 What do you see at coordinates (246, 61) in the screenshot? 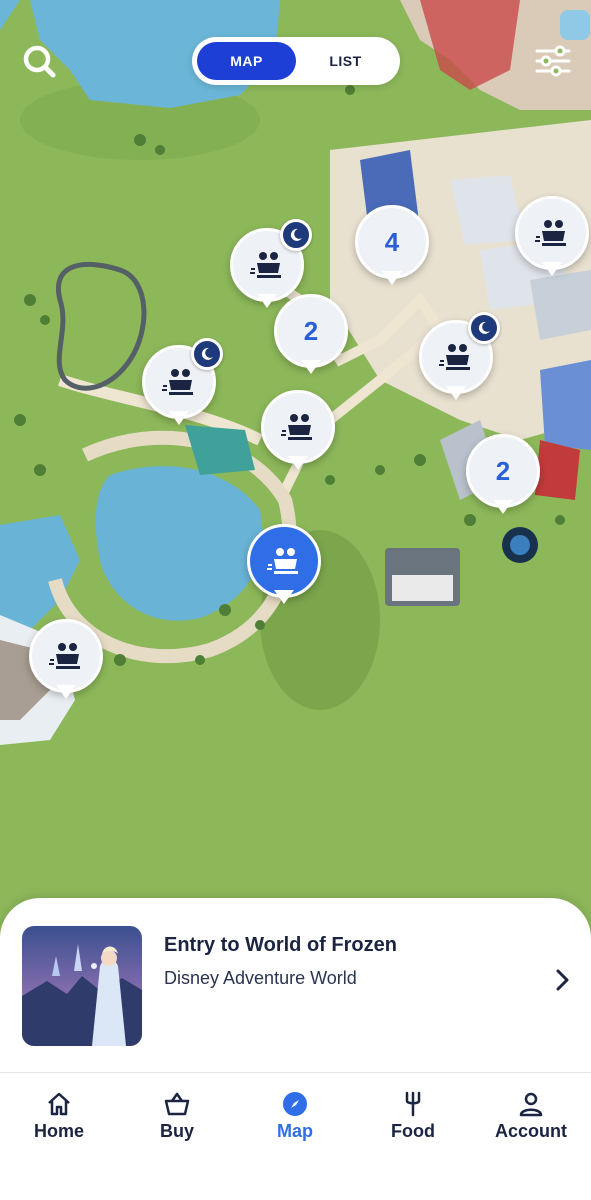
I see `map-toggle-option: MAP` at bounding box center [246, 61].